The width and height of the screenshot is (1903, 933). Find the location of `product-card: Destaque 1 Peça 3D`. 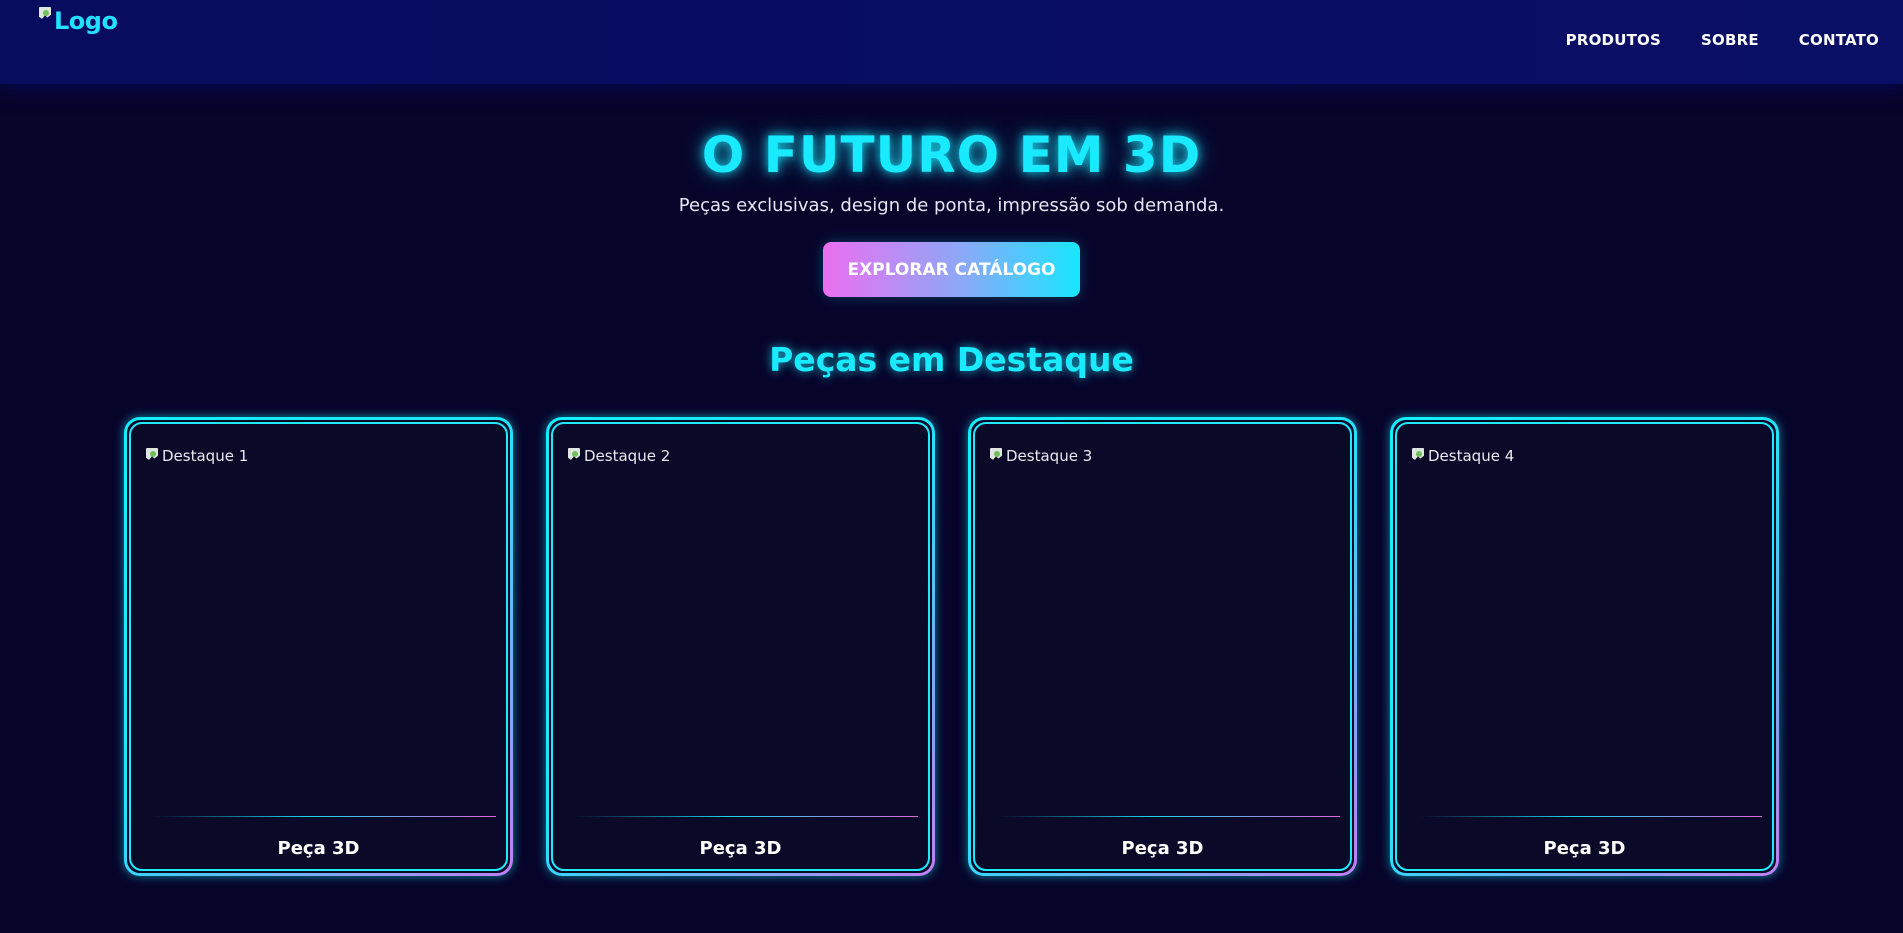

product-card: Destaque 1 Peça 3D is located at coordinates (318, 646).